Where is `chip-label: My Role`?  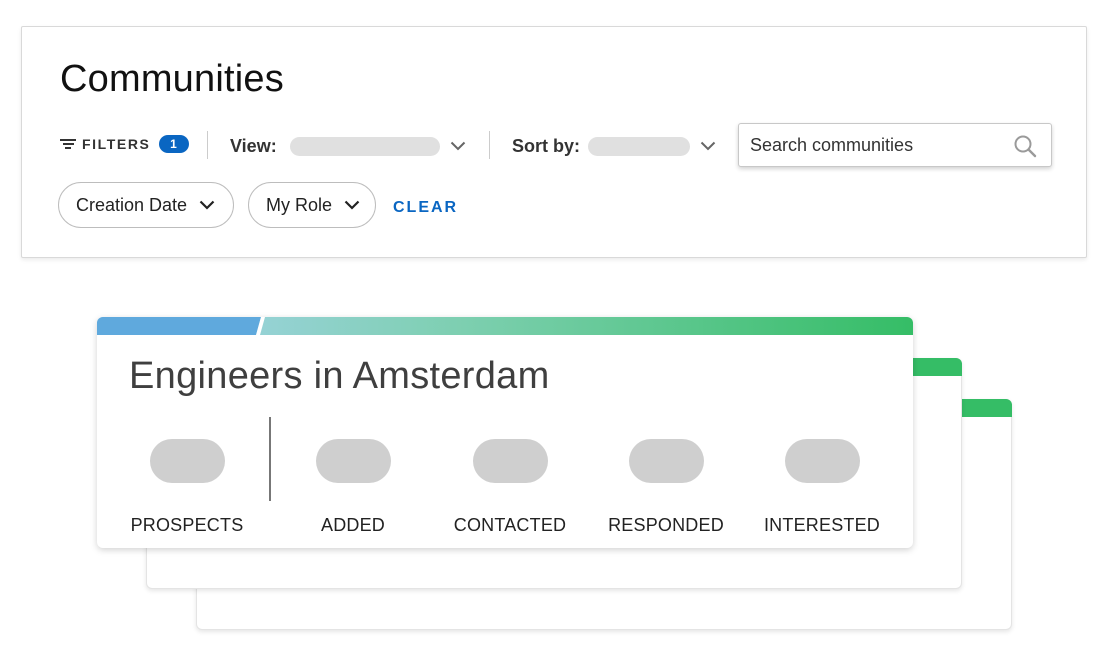 chip-label: My Role is located at coordinates (299, 204).